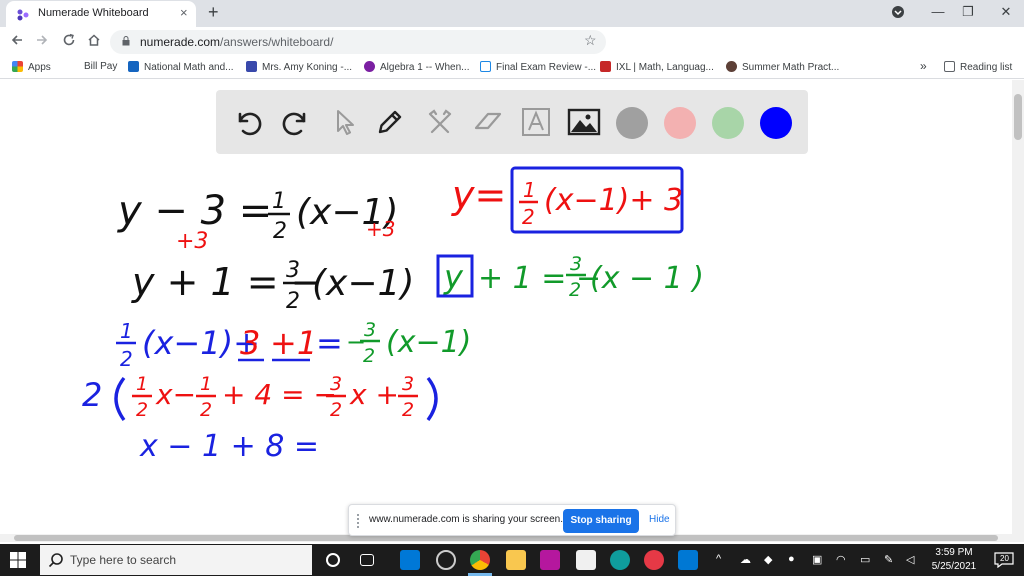  What do you see at coordinates (688, 560) in the screenshot?
I see `outlook-icon` at bounding box center [688, 560].